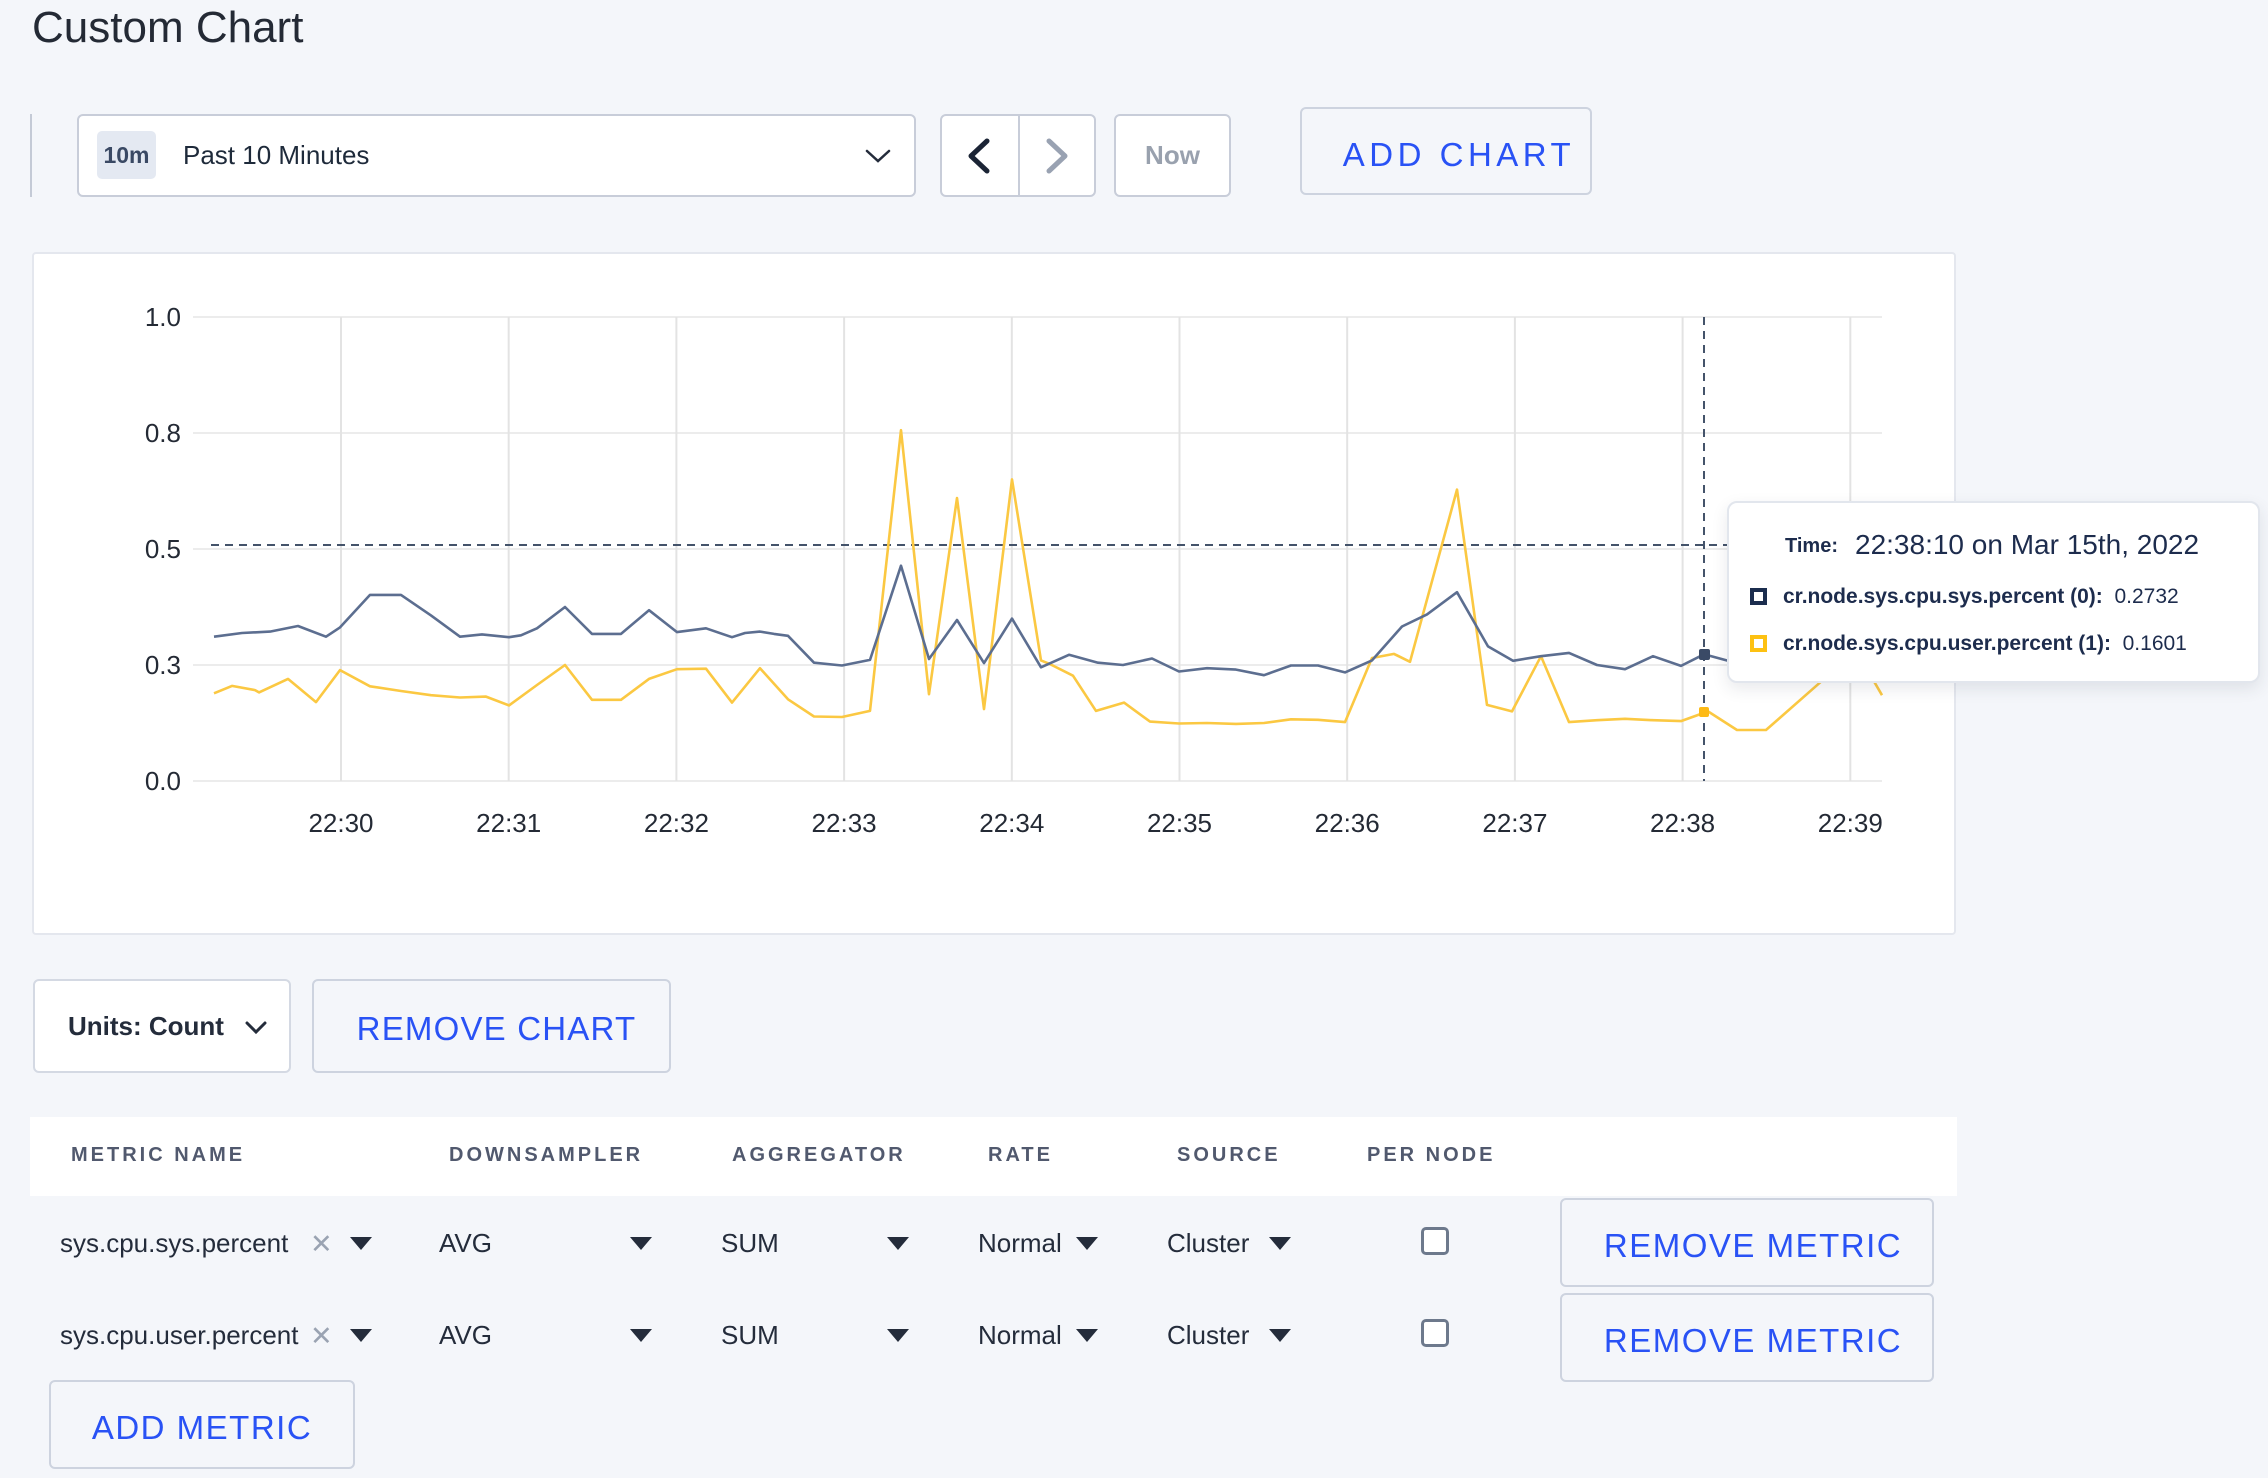 This screenshot has width=2268, height=1478. I want to click on svg-text: 22:30, so click(340, 823).